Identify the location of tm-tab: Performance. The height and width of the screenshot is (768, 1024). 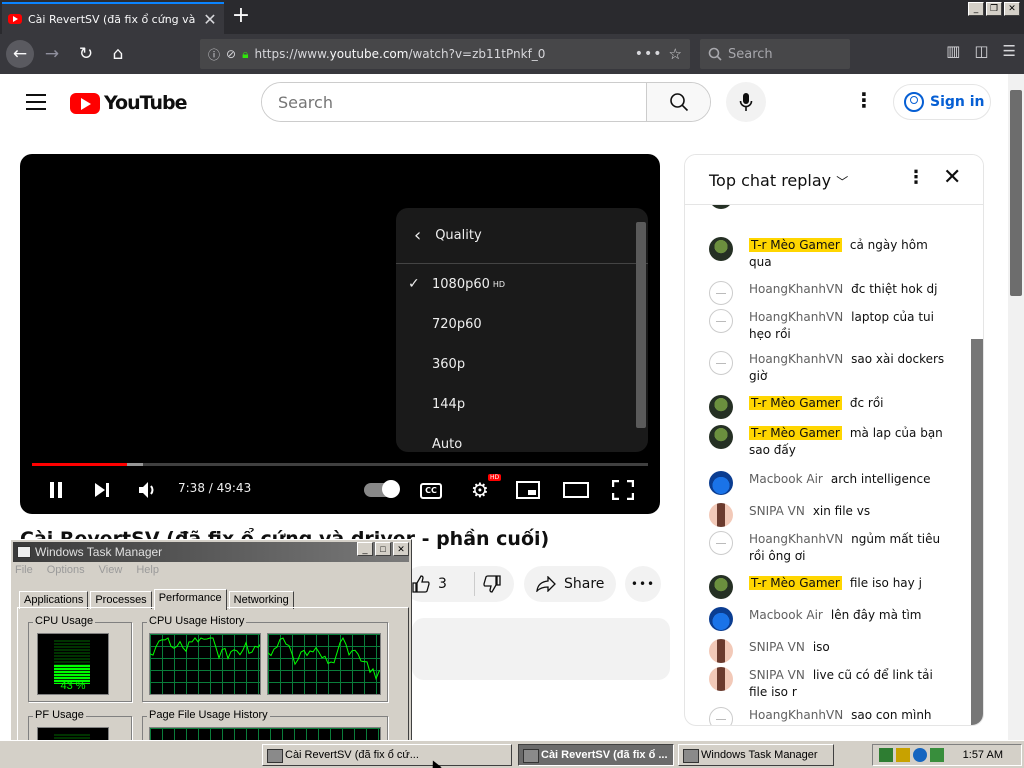
(190, 599).